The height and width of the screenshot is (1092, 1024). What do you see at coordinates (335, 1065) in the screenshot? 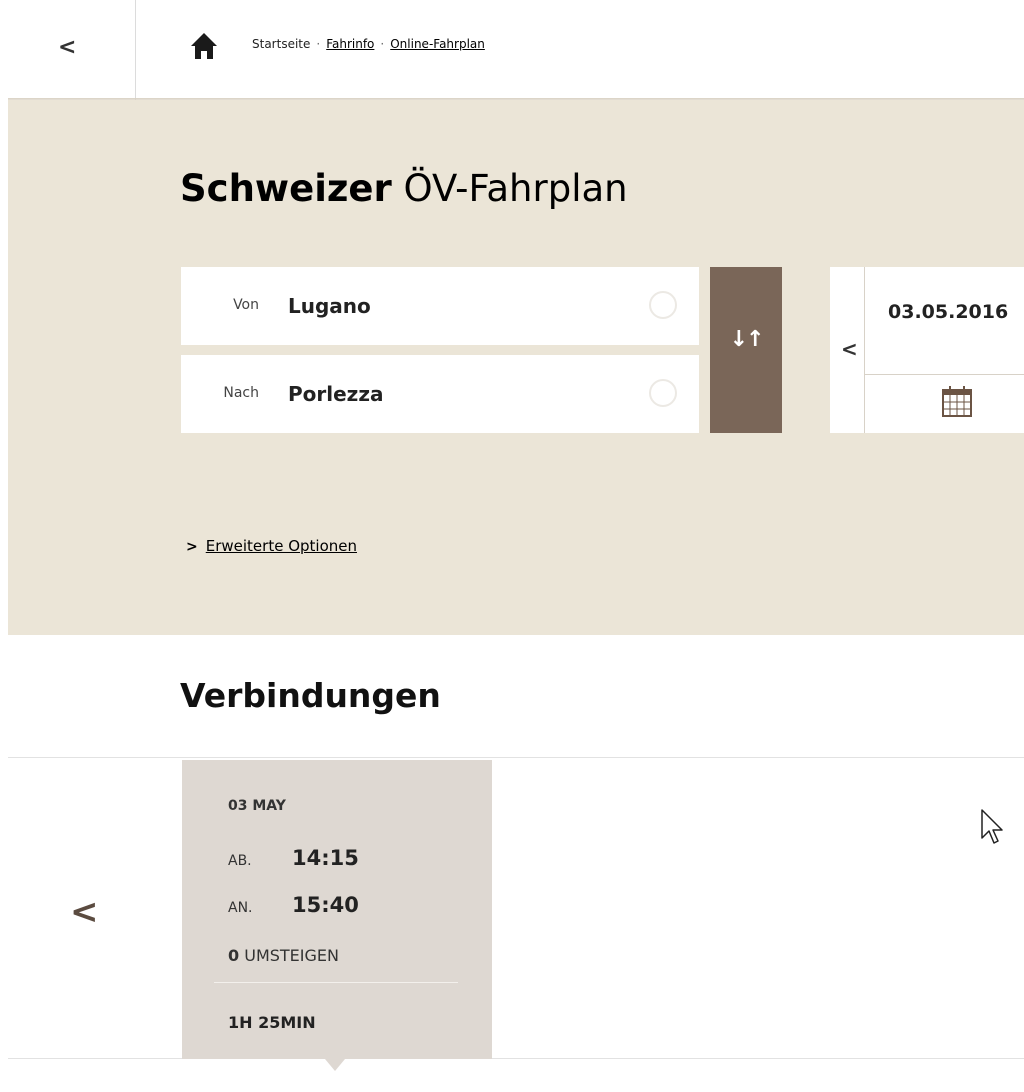
I see `card-pointer` at bounding box center [335, 1065].